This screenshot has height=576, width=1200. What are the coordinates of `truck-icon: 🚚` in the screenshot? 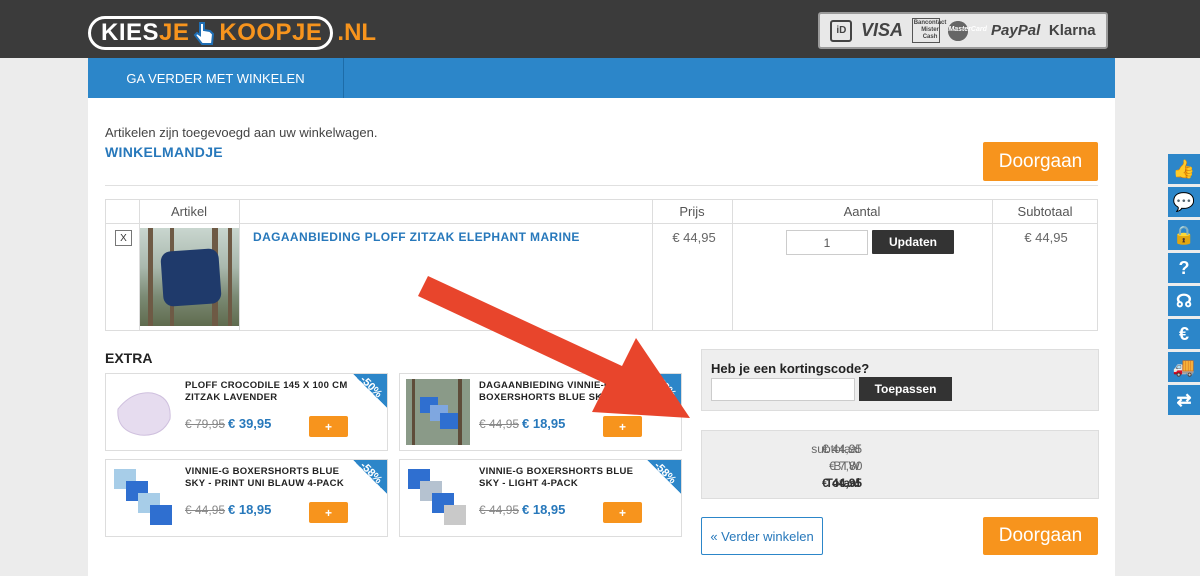 It's located at (1184, 367).